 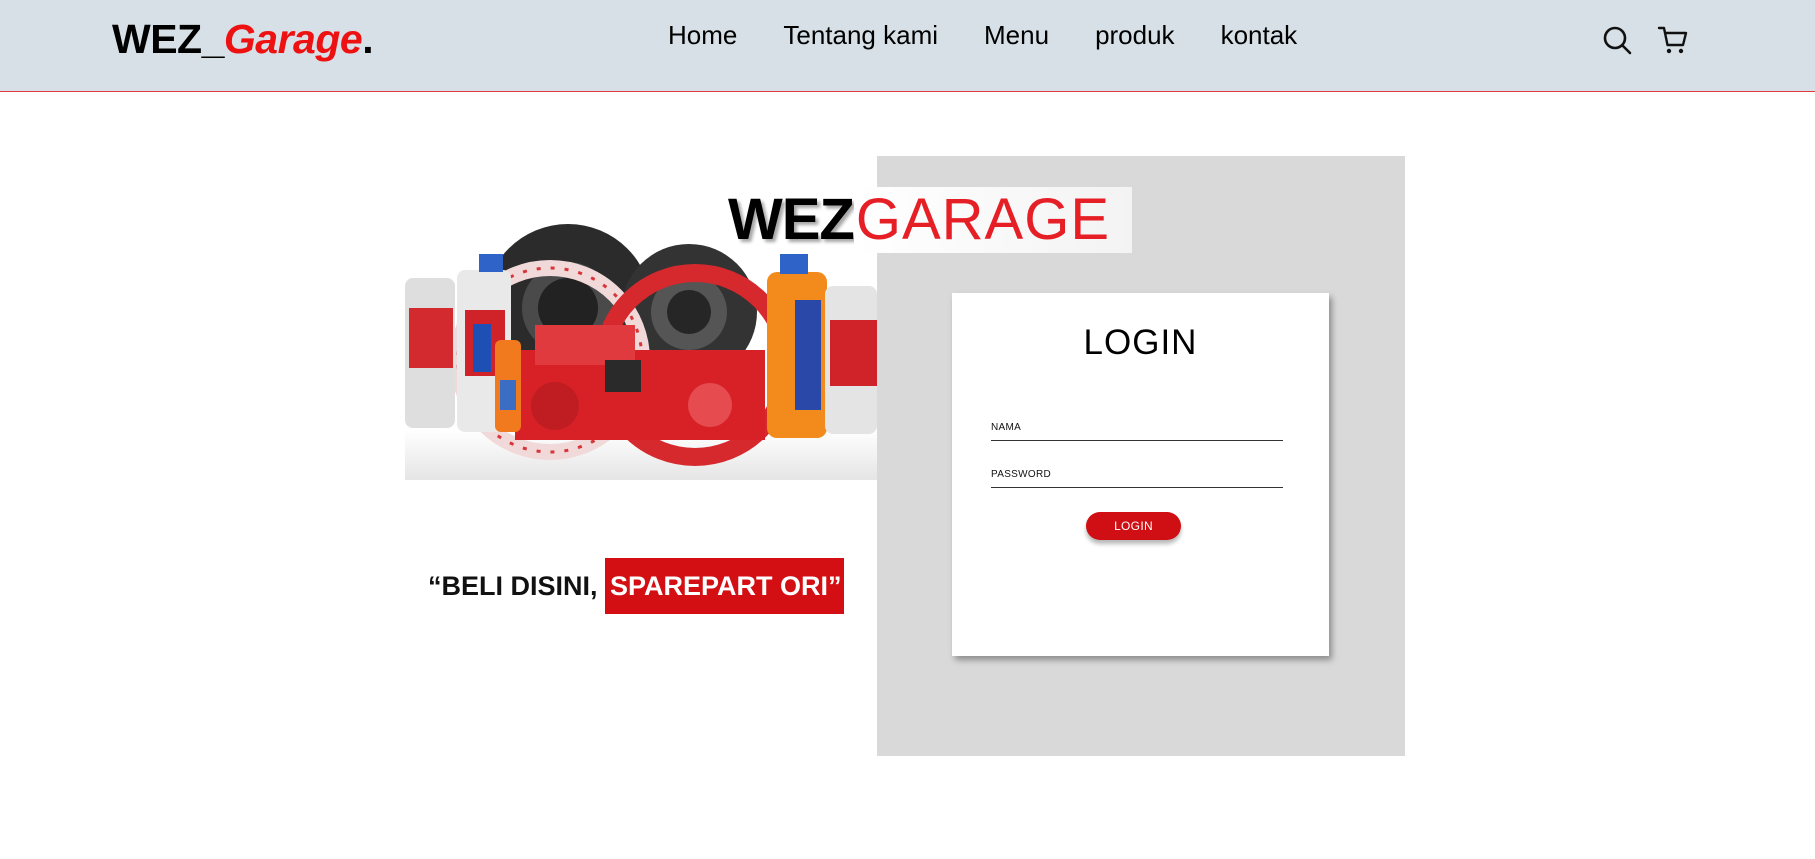 I want to click on password-input, so click(x=1137, y=474).